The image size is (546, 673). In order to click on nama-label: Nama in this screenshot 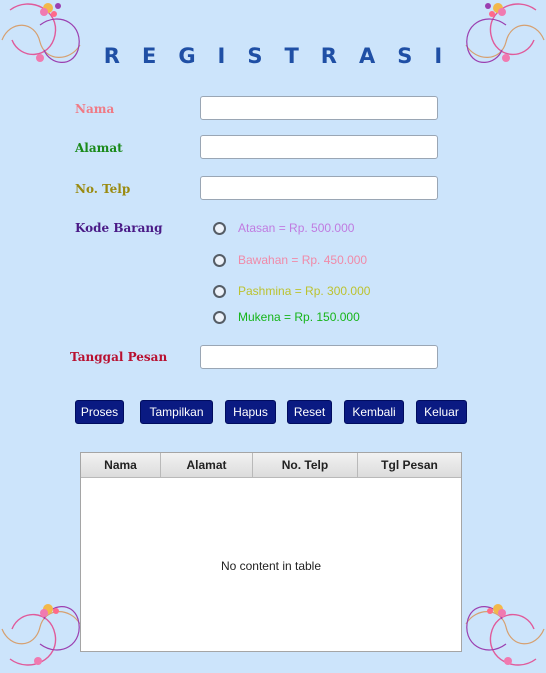, I will do `click(95, 109)`.